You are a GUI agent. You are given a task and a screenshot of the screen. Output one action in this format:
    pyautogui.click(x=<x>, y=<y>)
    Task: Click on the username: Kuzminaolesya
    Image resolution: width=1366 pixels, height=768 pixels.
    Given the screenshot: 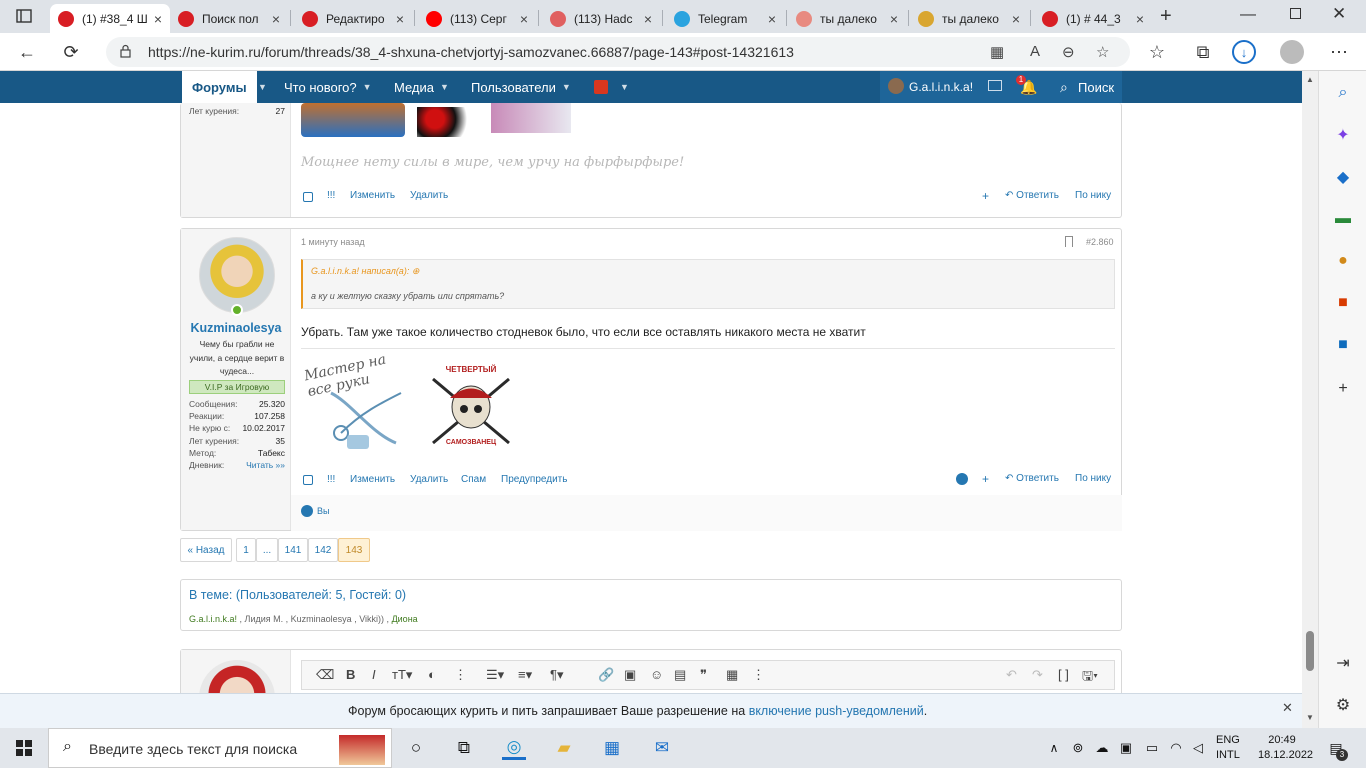 What is the action you would take?
    pyautogui.click(x=236, y=328)
    